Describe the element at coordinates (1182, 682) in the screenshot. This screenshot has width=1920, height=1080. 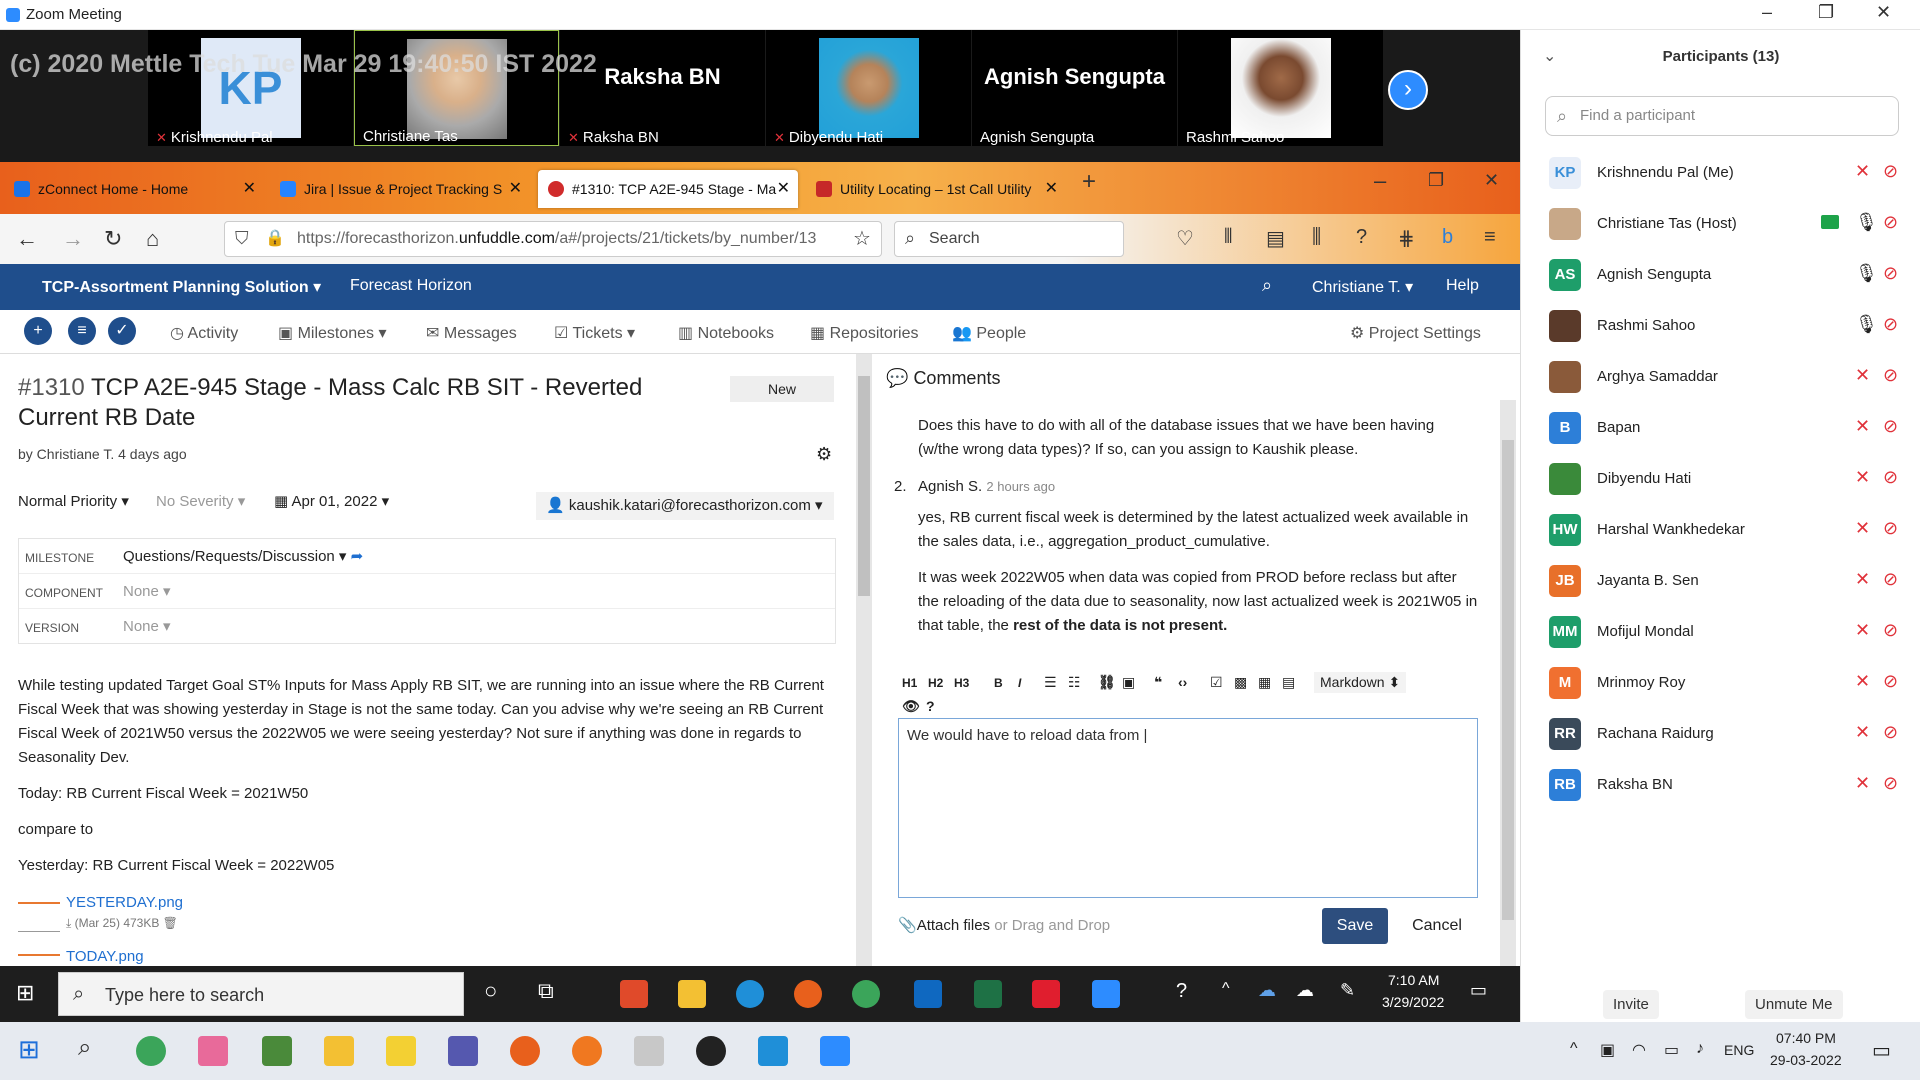
I see `code-icon: ‹›` at that location.